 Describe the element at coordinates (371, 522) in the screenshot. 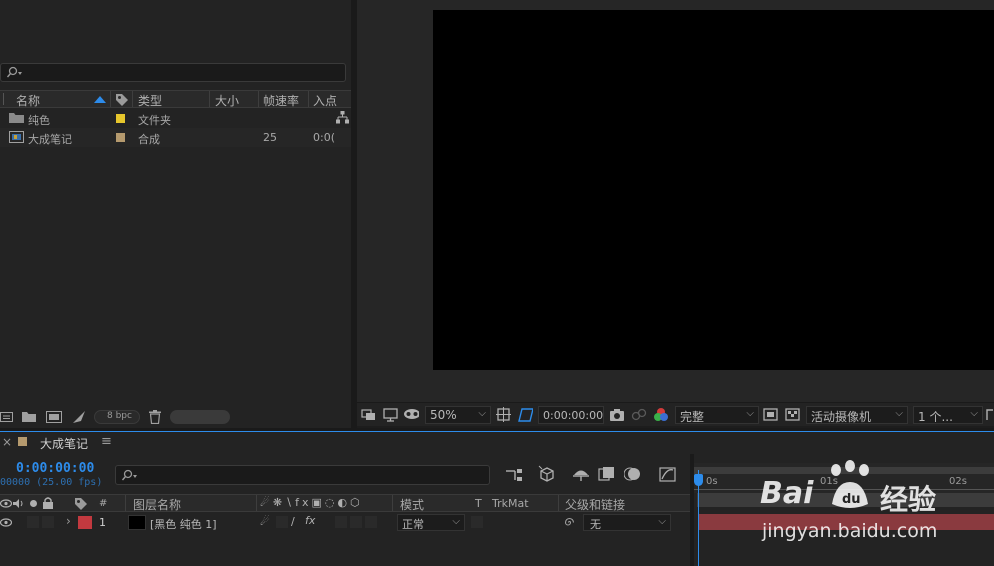

I see `adjustment-layer-switch` at that location.